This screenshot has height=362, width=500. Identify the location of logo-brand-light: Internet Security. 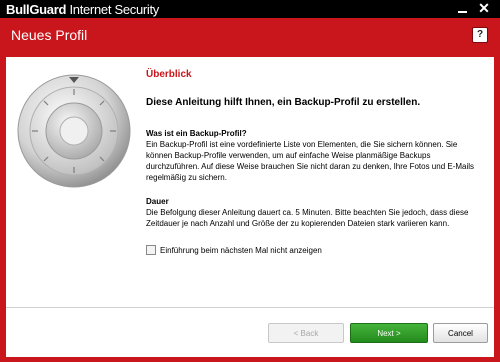
(113, 9).